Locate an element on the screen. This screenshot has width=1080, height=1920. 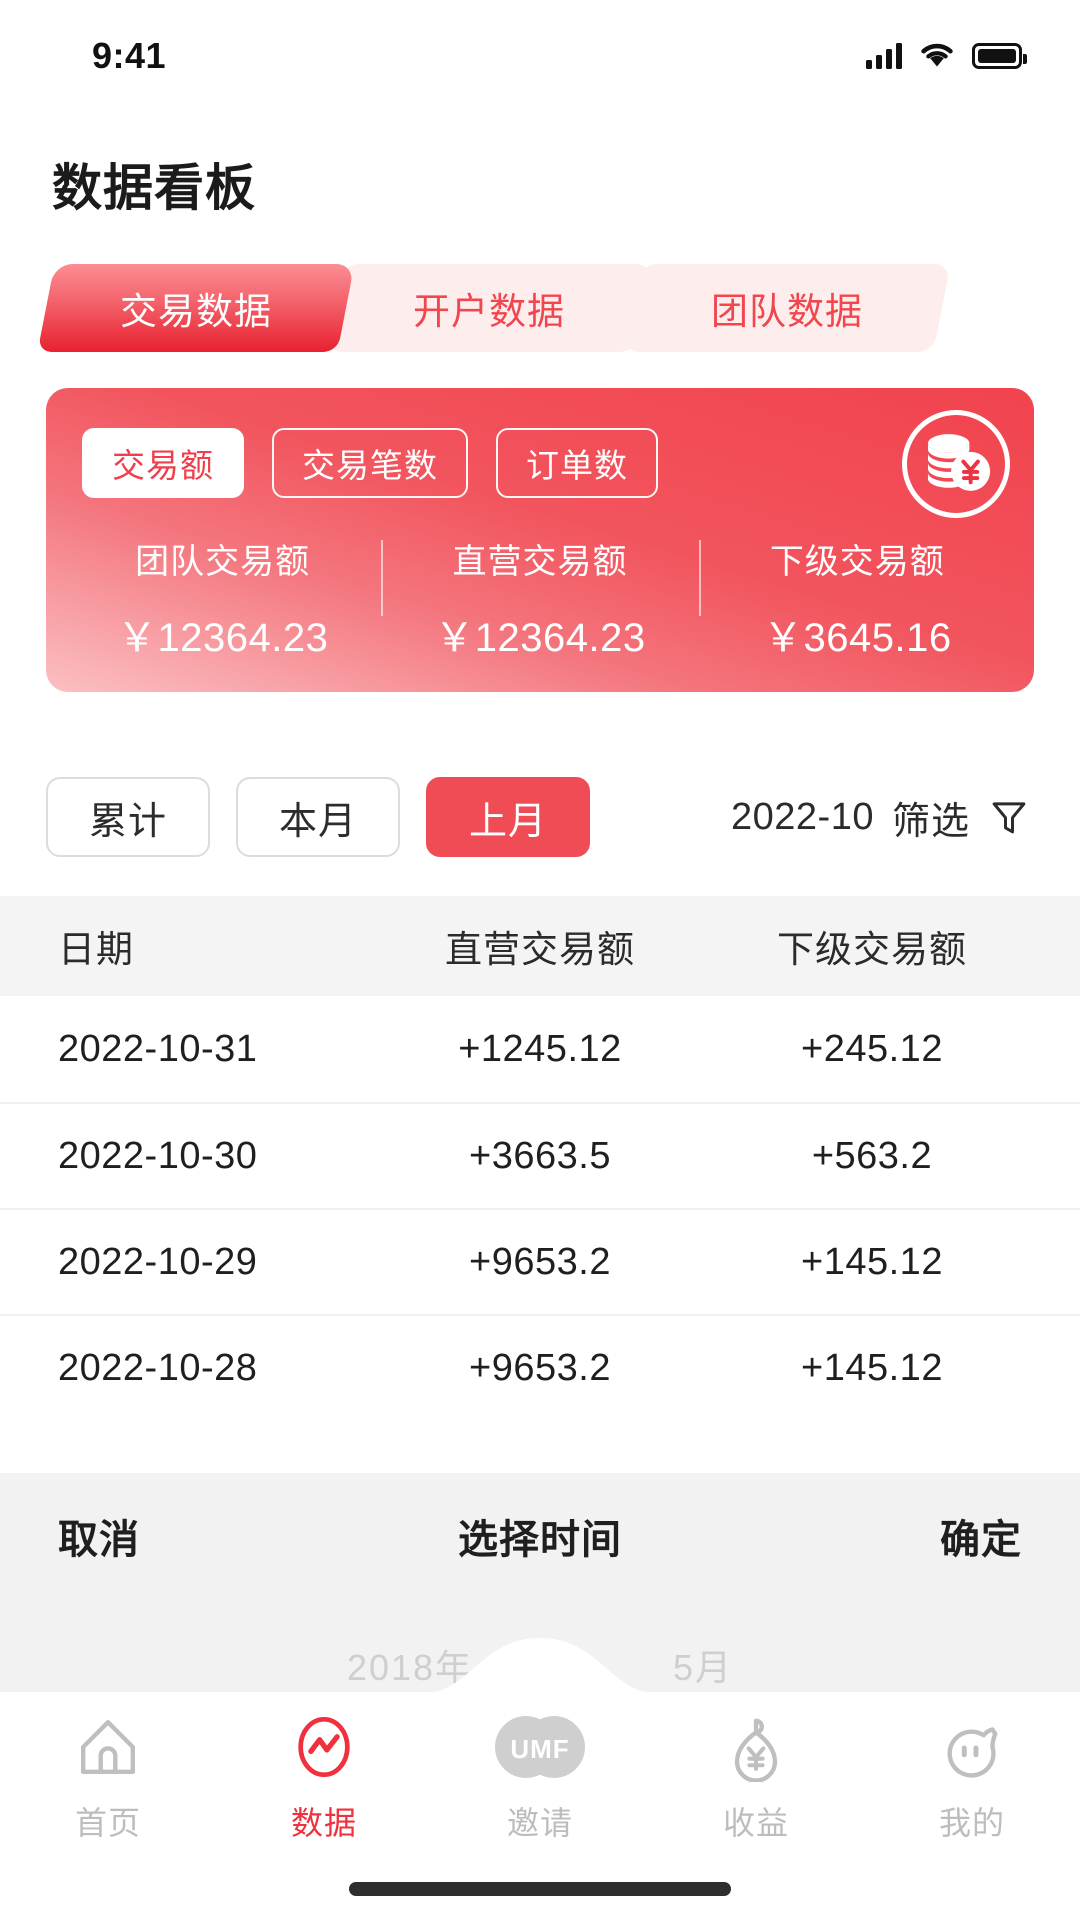
data-category-tabs: 交易数据 开户数据 团队数据 is located at coordinates (541, 308).